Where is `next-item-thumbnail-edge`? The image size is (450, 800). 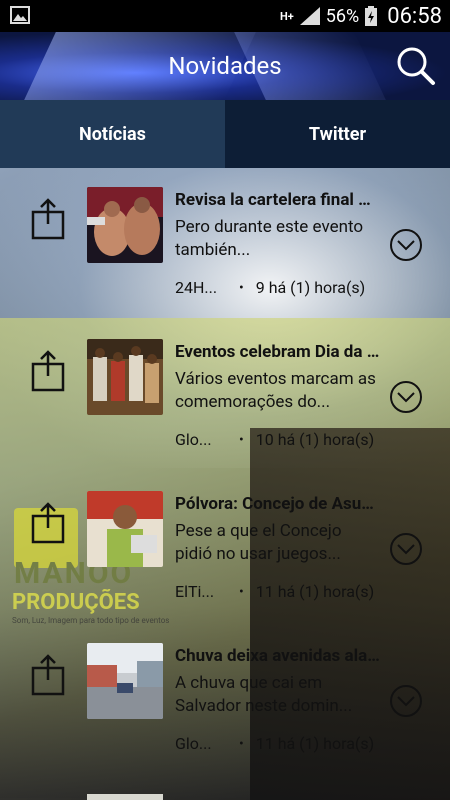
next-item-thumbnail-edge is located at coordinates (125, 797).